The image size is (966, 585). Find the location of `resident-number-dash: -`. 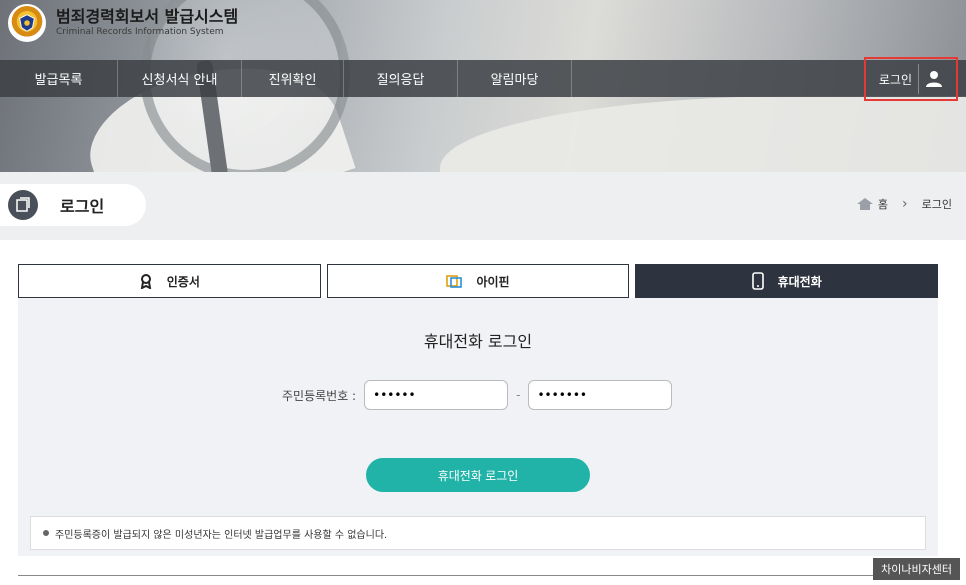

resident-number-dash: - is located at coordinates (518, 395).